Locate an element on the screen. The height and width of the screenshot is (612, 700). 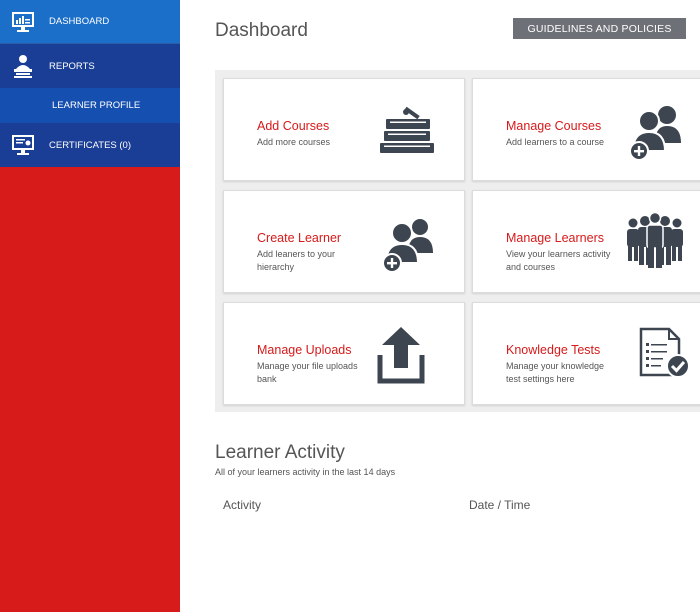
card-title: Knowledge Tests is located at coordinates (553, 350).